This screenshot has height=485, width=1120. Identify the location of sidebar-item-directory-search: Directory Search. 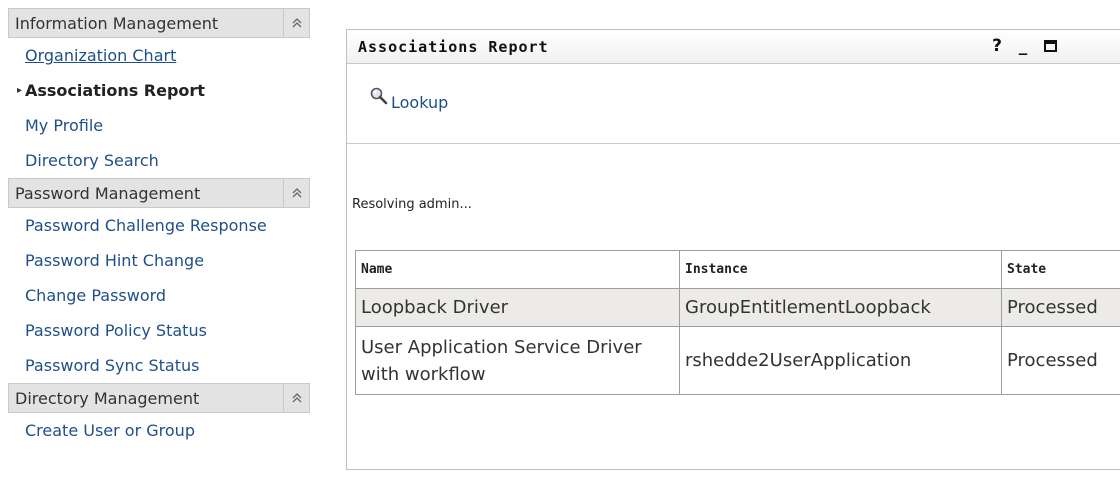
(159, 160).